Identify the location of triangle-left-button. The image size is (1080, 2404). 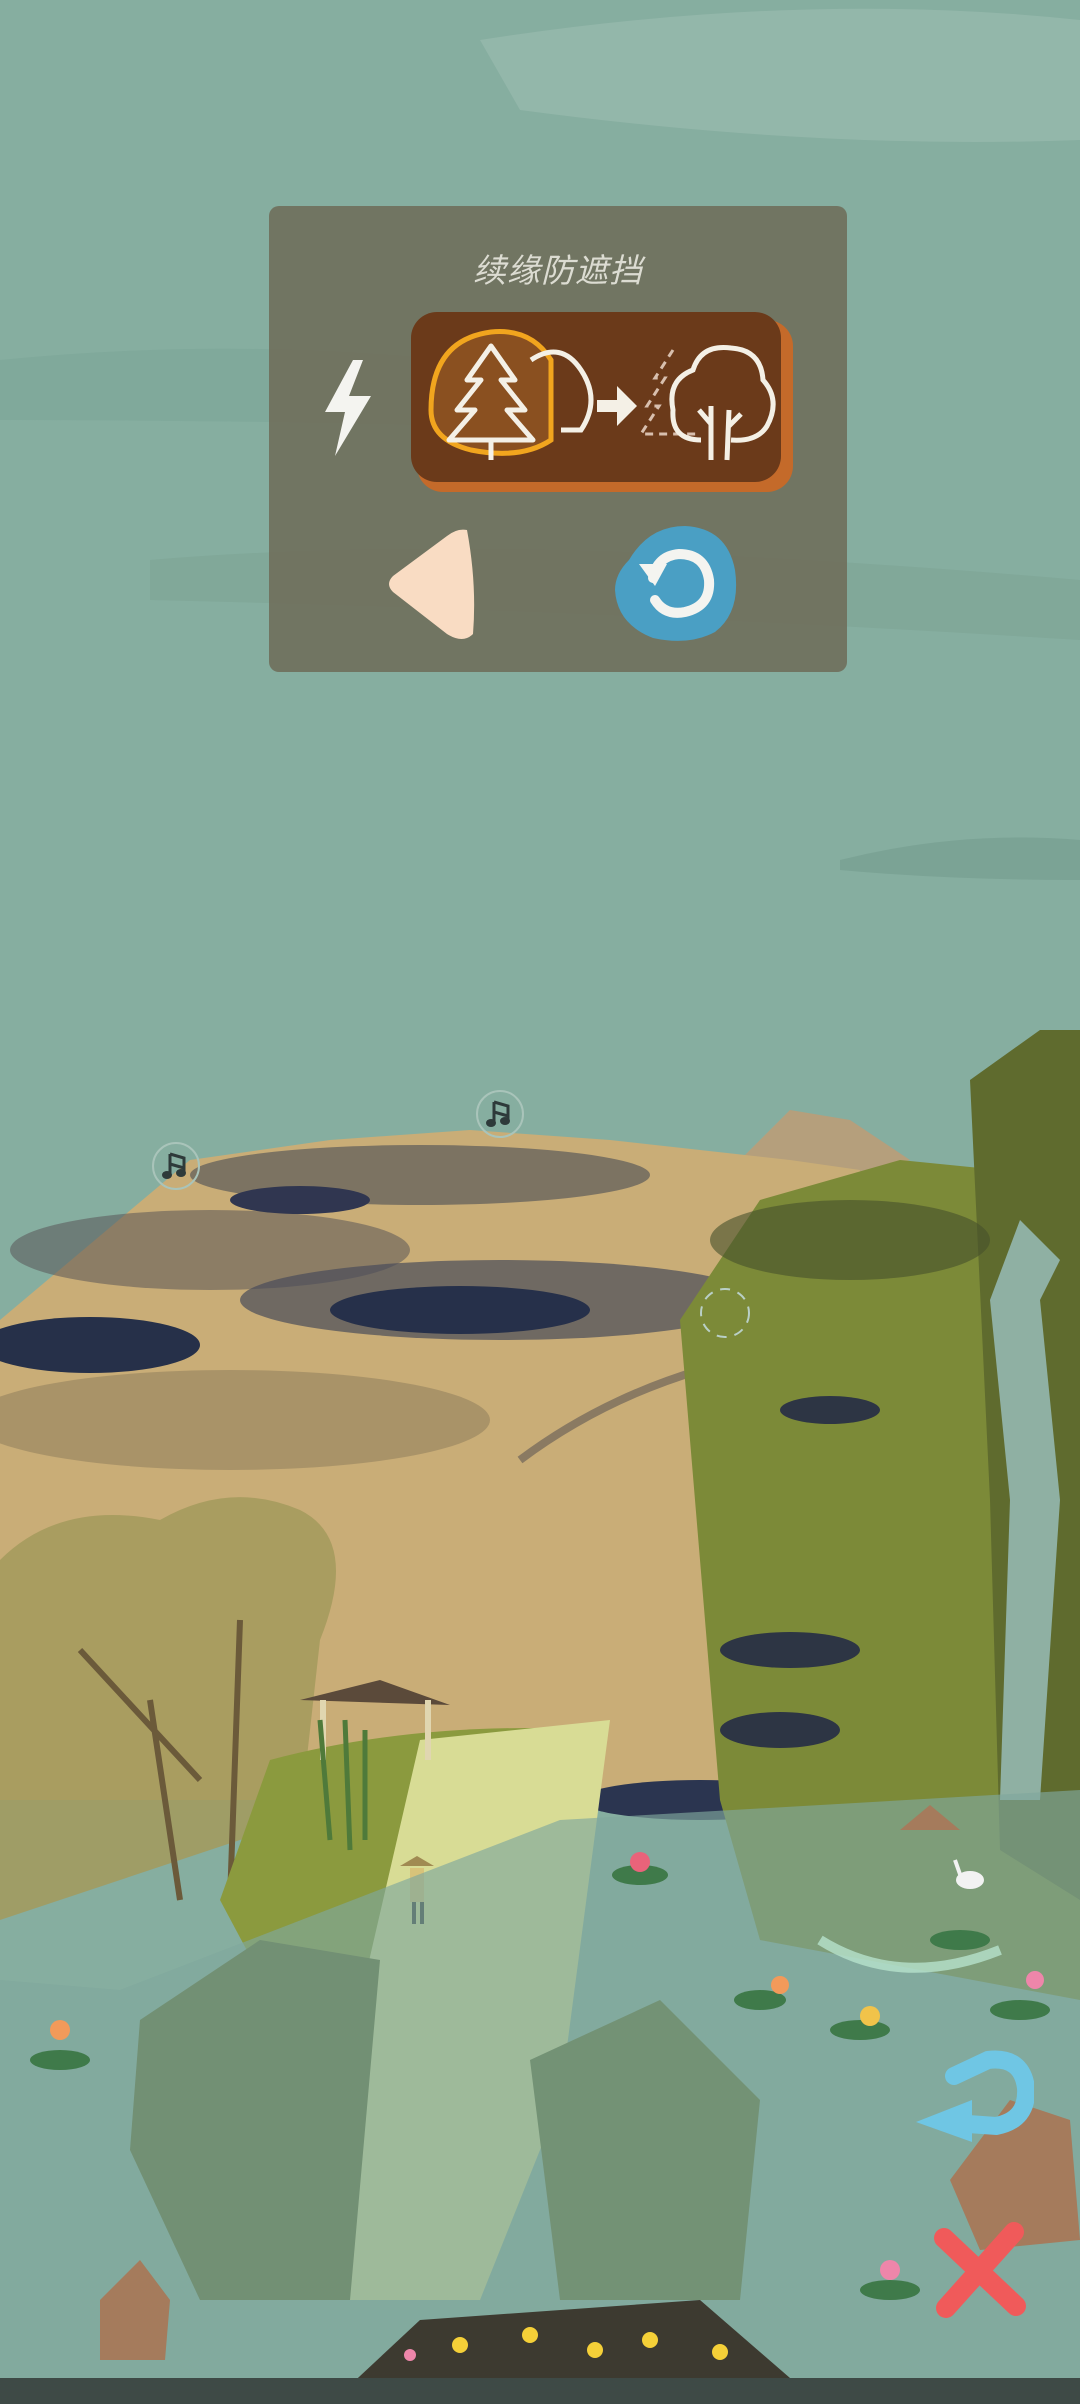
(435, 584).